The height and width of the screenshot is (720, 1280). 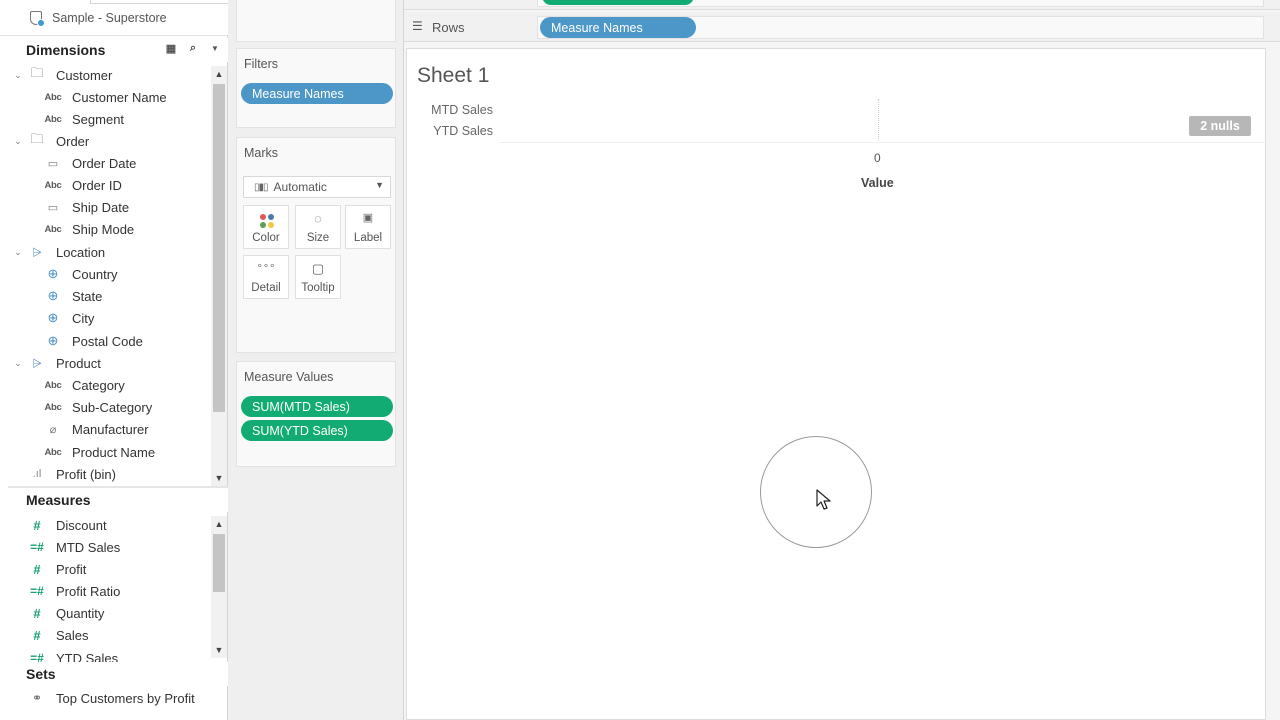 What do you see at coordinates (193, 48) in the screenshot?
I see `search-icon: ⌕` at bounding box center [193, 48].